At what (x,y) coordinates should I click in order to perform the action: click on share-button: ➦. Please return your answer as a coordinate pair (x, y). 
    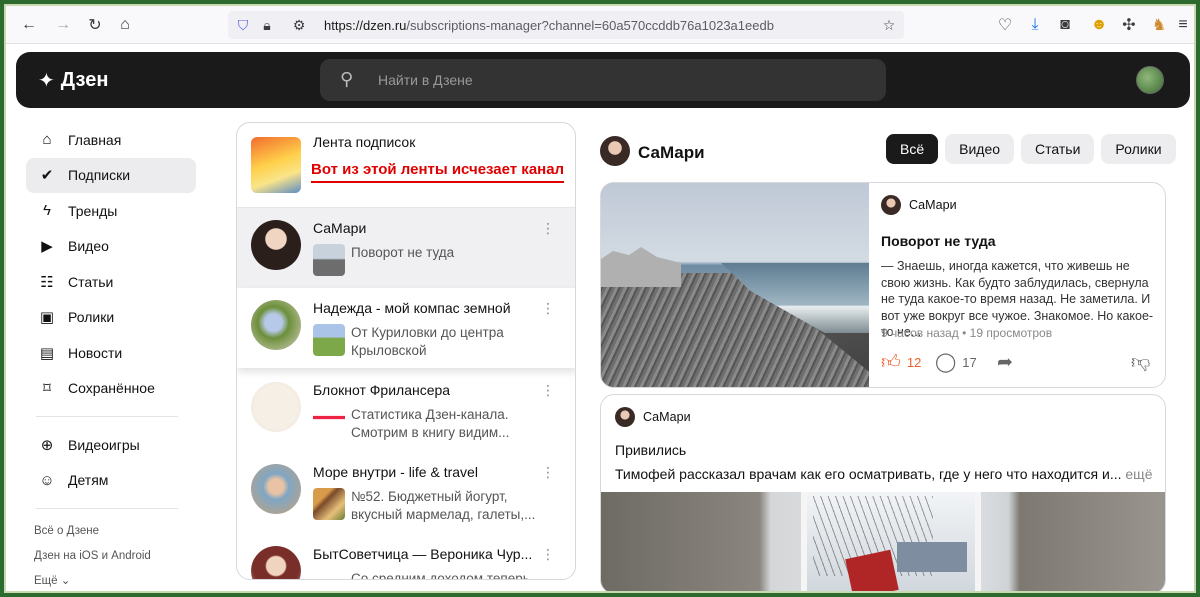
    Looking at the image, I should click on (1005, 362).